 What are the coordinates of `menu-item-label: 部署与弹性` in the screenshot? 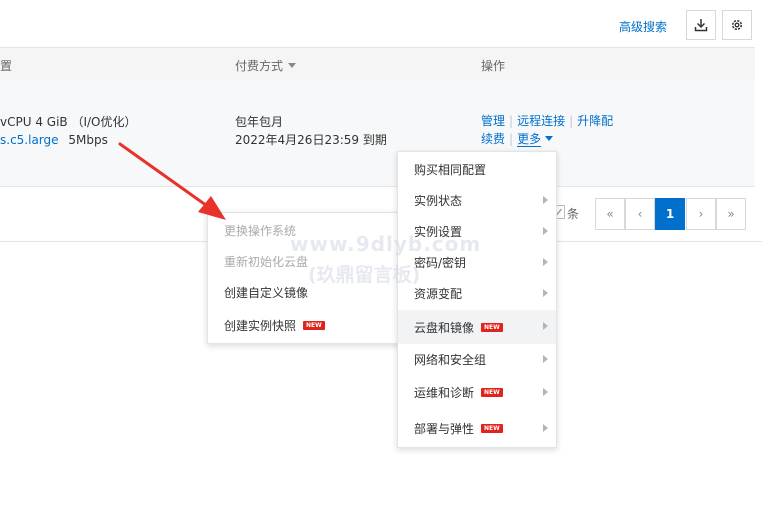 It's located at (444, 428).